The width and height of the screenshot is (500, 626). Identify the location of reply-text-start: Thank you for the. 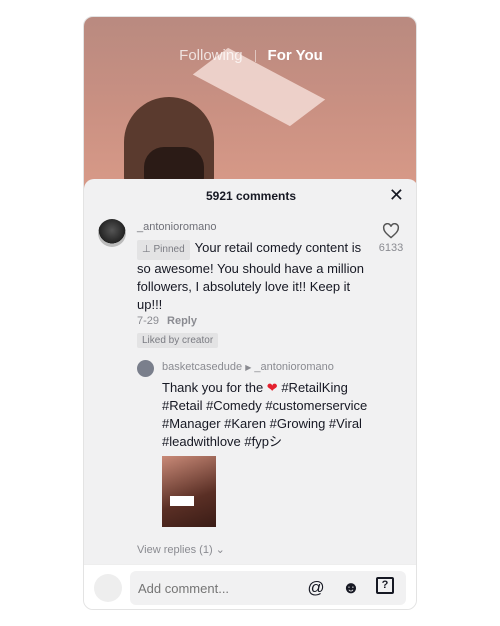
(213, 387).